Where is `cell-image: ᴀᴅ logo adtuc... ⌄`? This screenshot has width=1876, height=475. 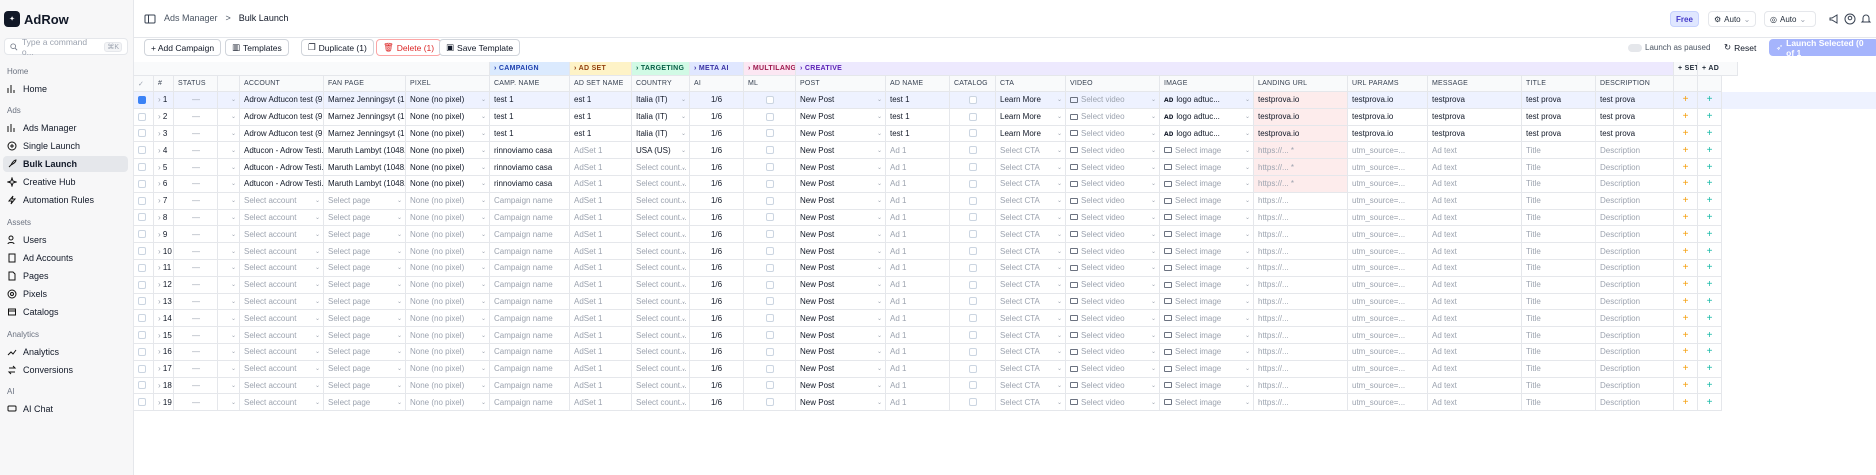
cell-image: ᴀᴅ logo adtuc... ⌄ is located at coordinates (1207, 134).